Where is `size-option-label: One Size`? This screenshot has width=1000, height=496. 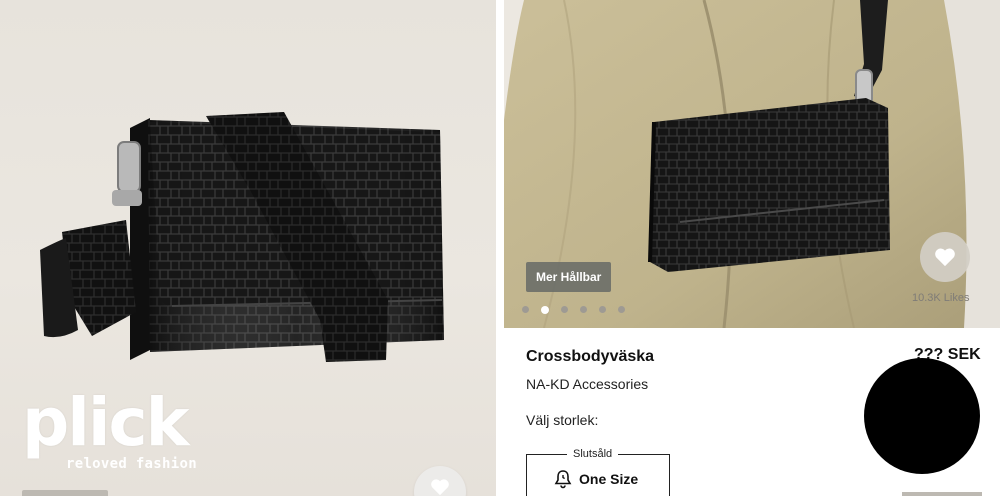
size-option-label: One Size is located at coordinates (609, 479).